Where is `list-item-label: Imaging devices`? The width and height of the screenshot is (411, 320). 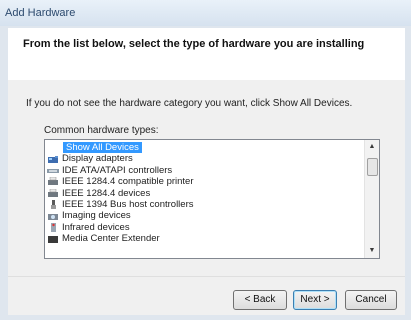 list-item-label: Imaging devices is located at coordinates (96, 216).